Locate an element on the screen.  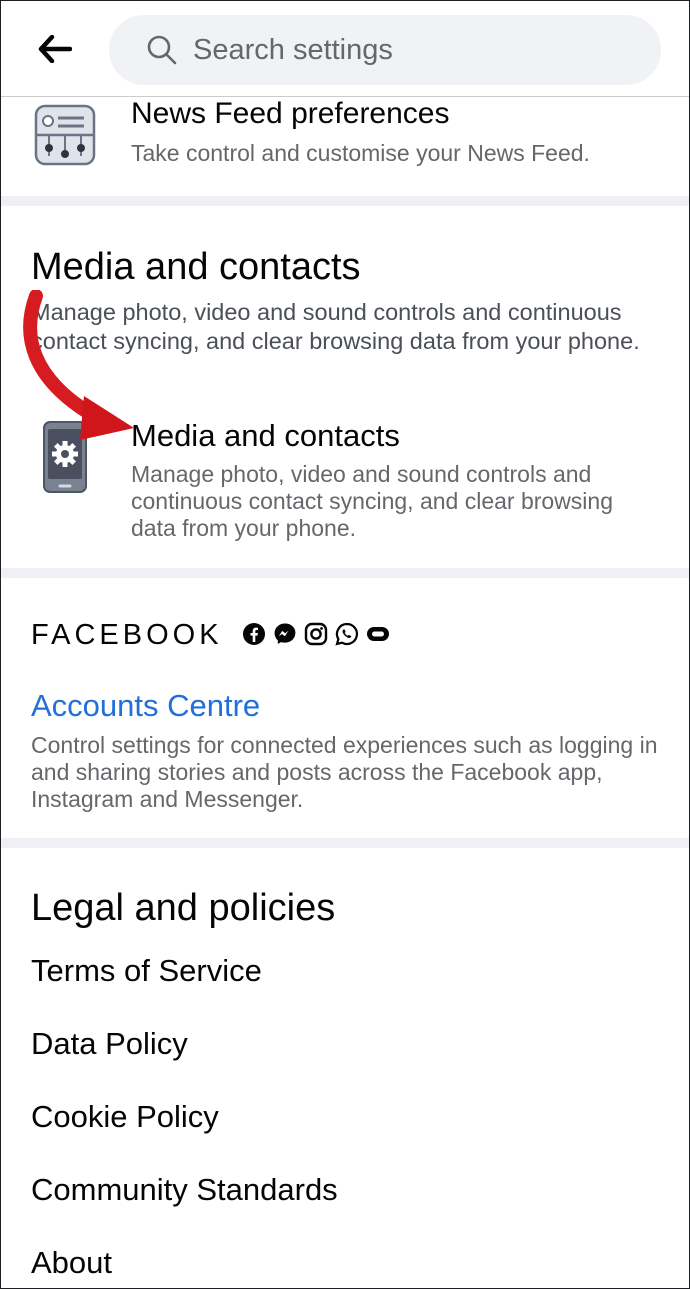
settings-header: Search settings is located at coordinates (345, 49).